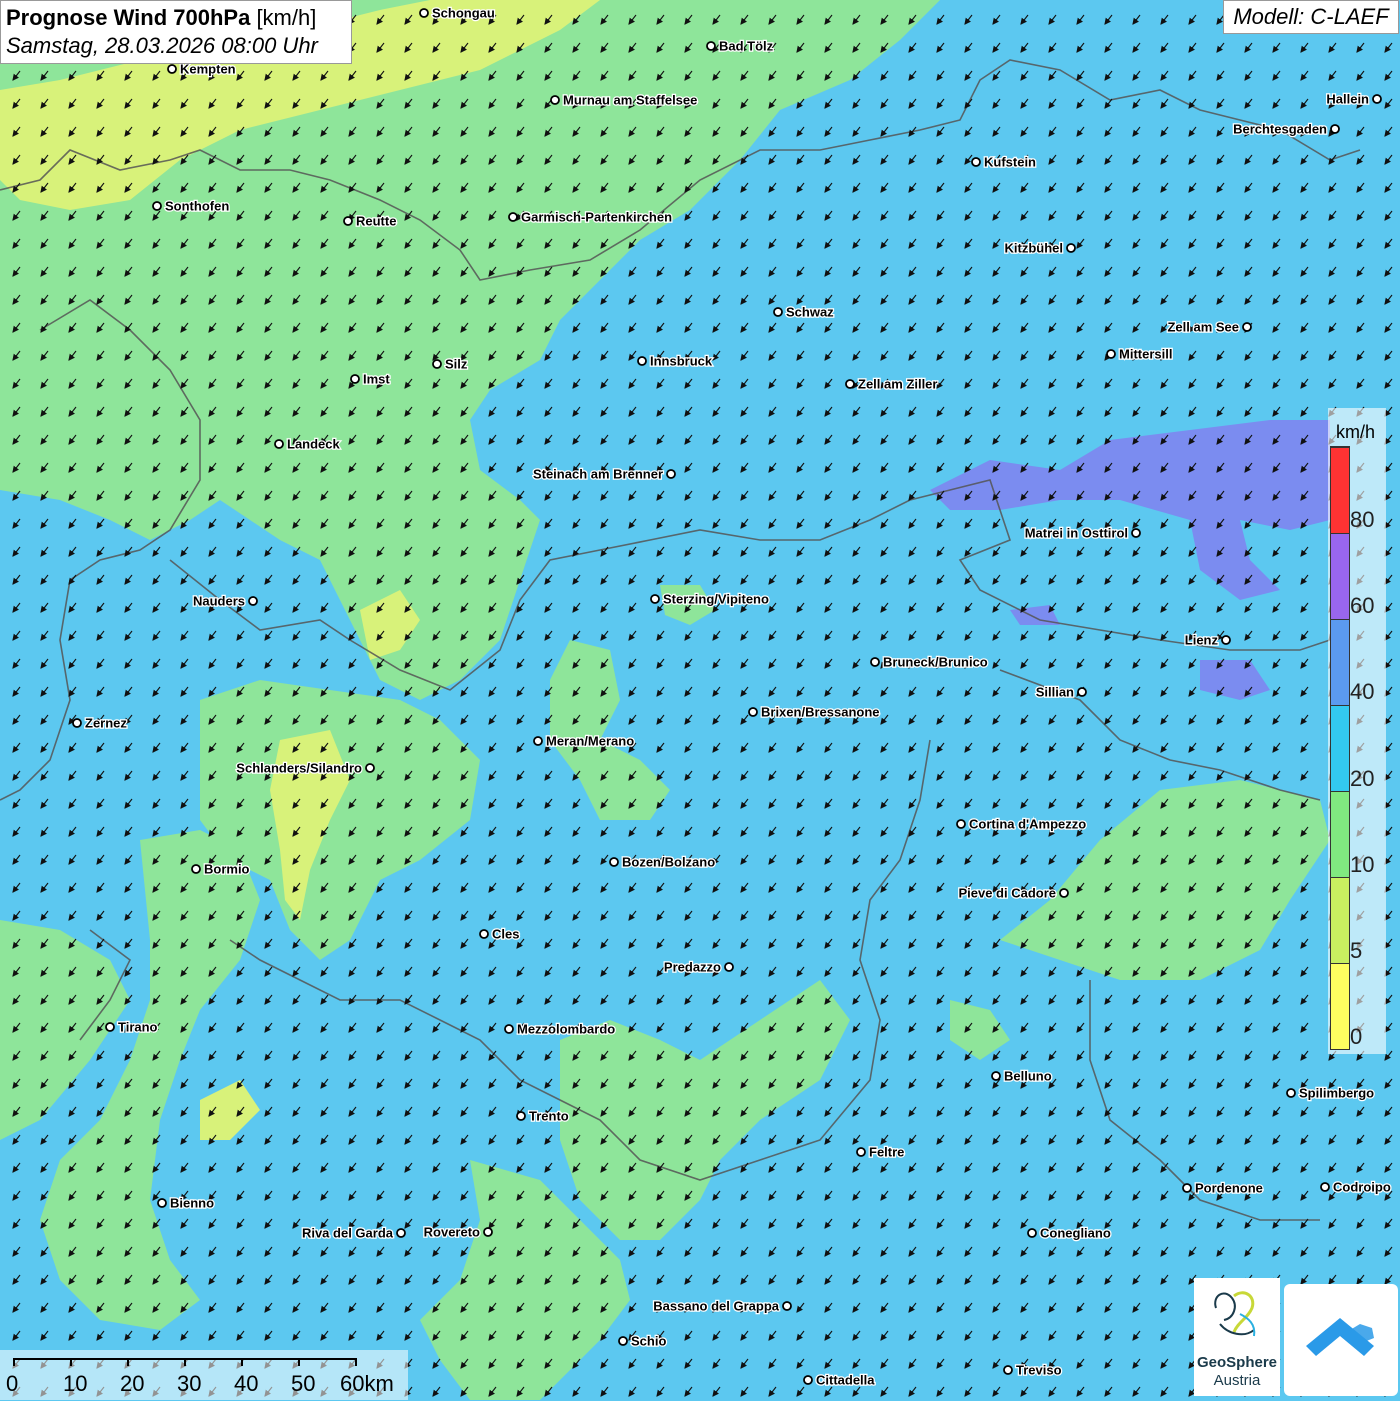  What do you see at coordinates (1027, 824) in the screenshot?
I see `city-label: Cortina d'Ampezzo` at bounding box center [1027, 824].